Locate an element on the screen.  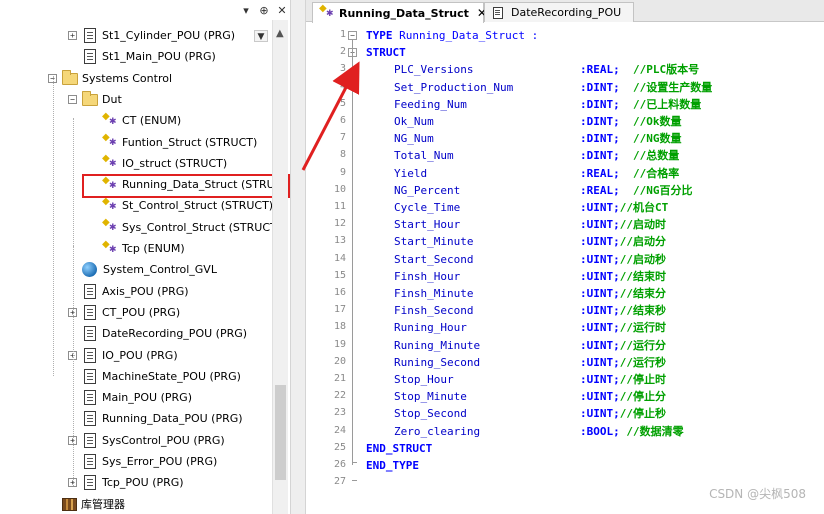
variable-name: Yield is located at coordinates (411, 173).